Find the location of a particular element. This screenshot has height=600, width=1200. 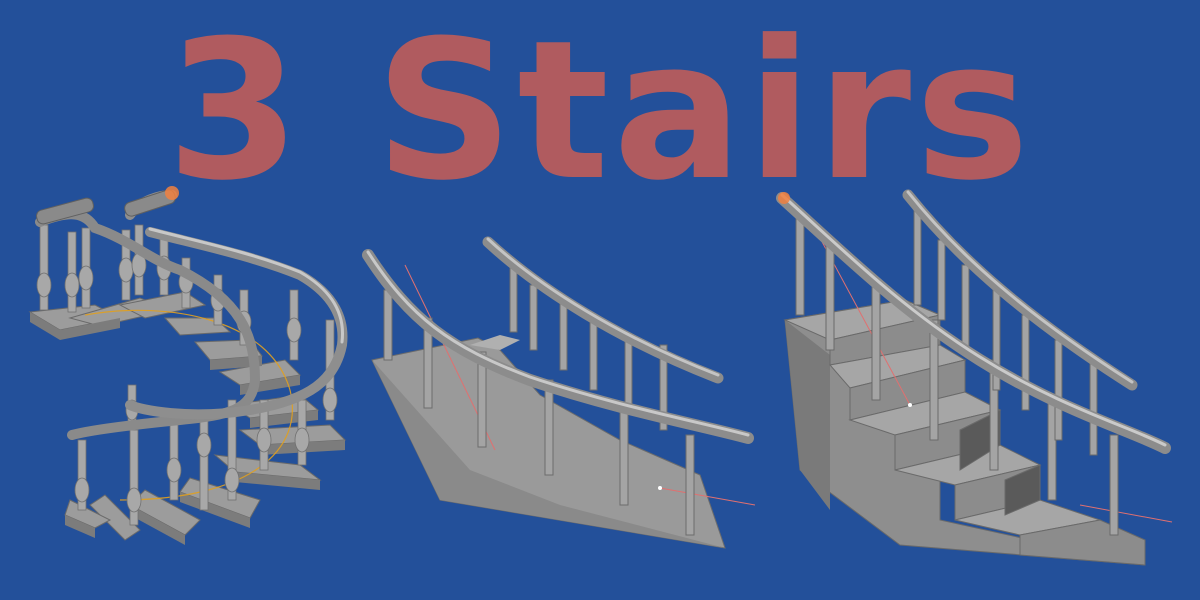

ramp-handrail-back is located at coordinates (603, 310).